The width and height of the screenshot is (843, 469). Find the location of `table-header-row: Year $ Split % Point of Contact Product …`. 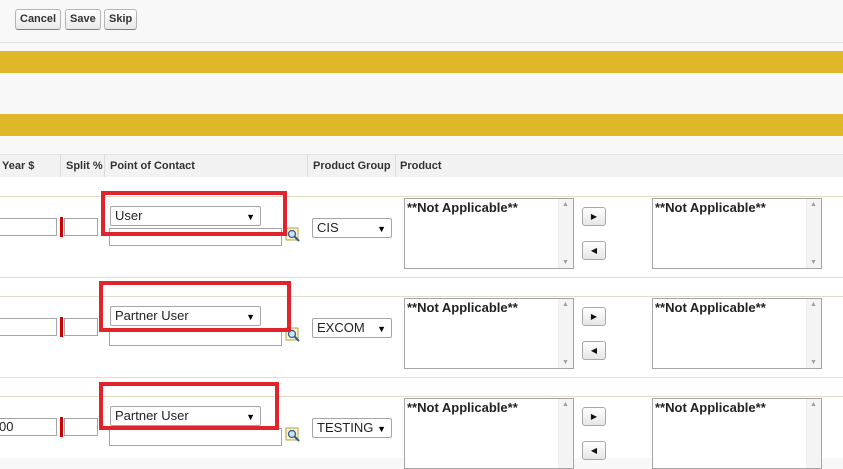

table-header-row: Year $ Split % Point of Contact Product … is located at coordinates (421, 166).